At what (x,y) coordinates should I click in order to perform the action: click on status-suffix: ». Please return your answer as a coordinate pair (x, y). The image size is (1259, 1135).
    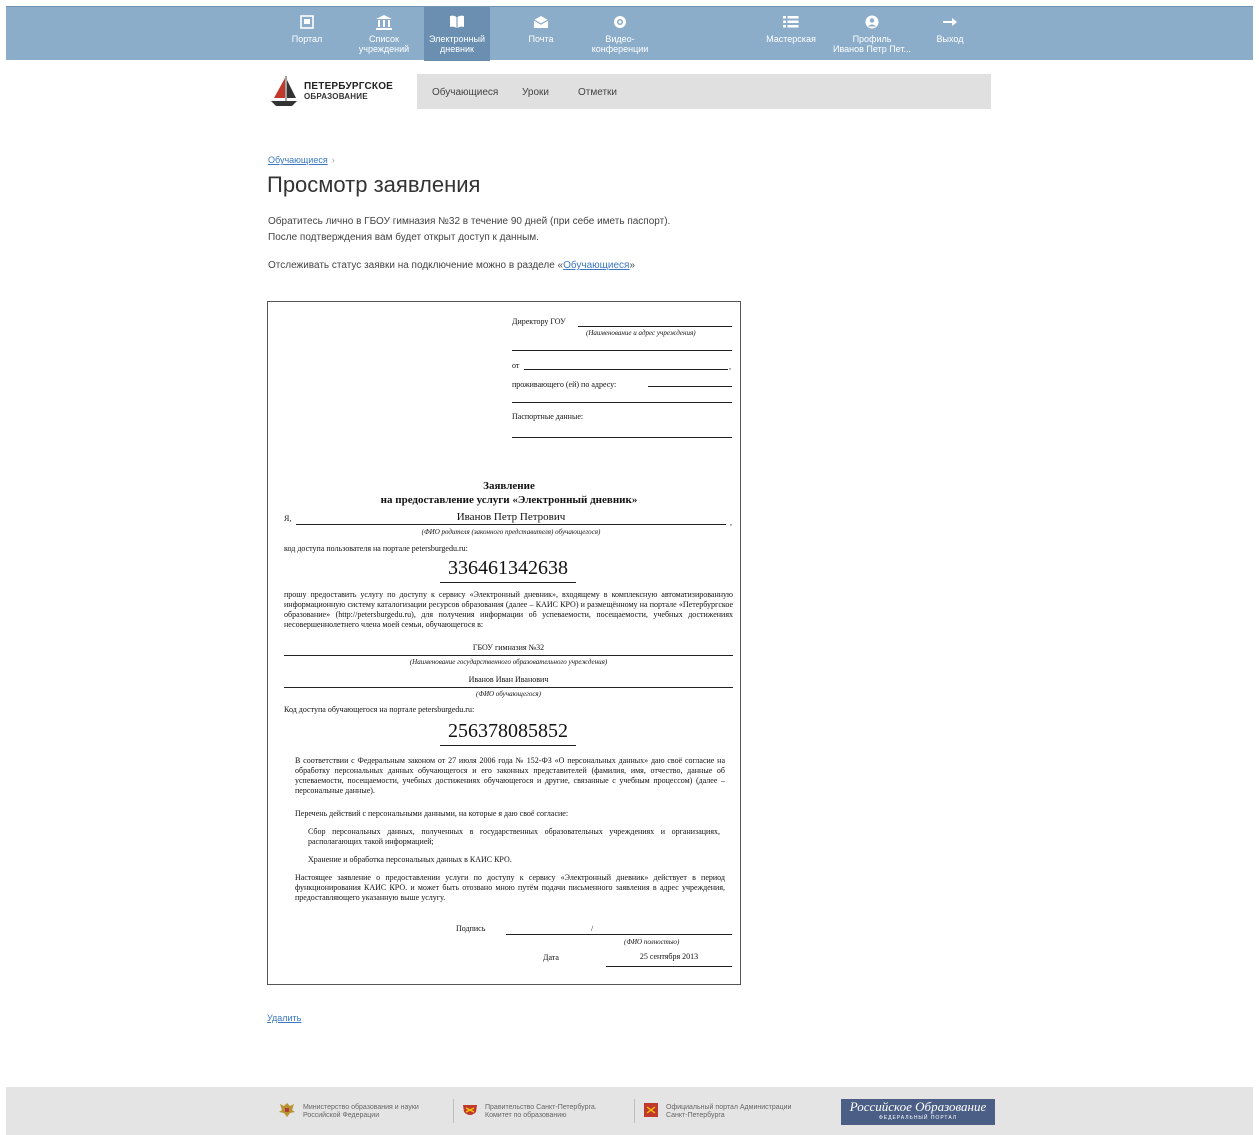
    Looking at the image, I should click on (632, 265).